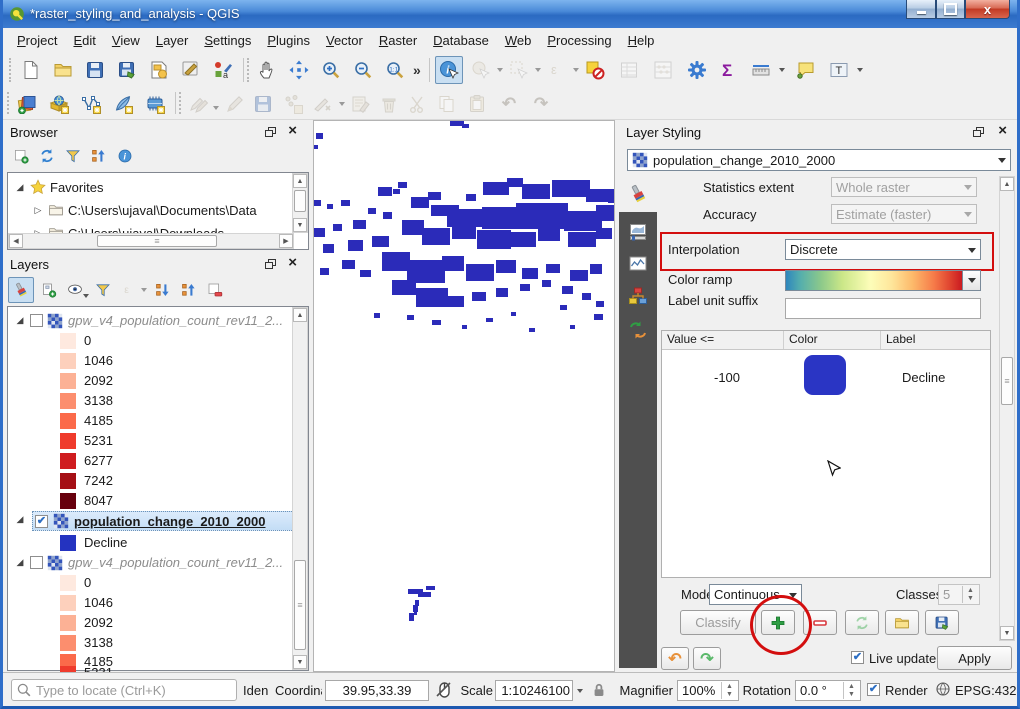 The image size is (1020, 709). I want to click on column-header-color: Color, so click(832, 340).